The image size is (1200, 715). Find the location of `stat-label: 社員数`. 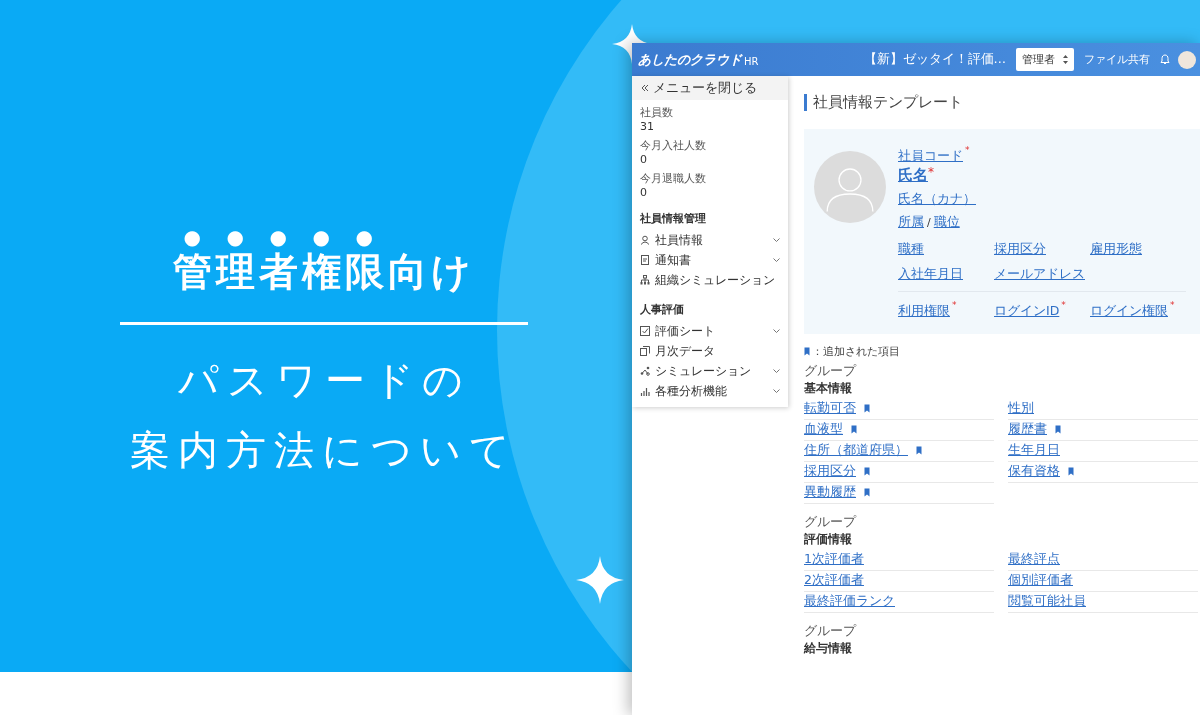

stat-label: 社員数 is located at coordinates (657, 112).